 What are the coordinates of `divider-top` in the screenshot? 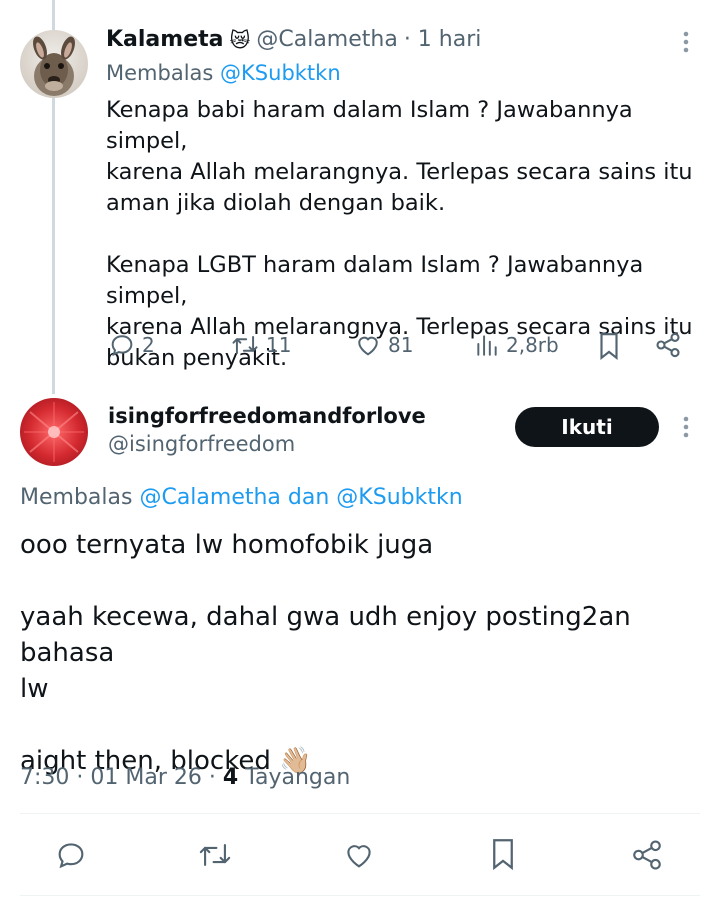 It's located at (360, 813).